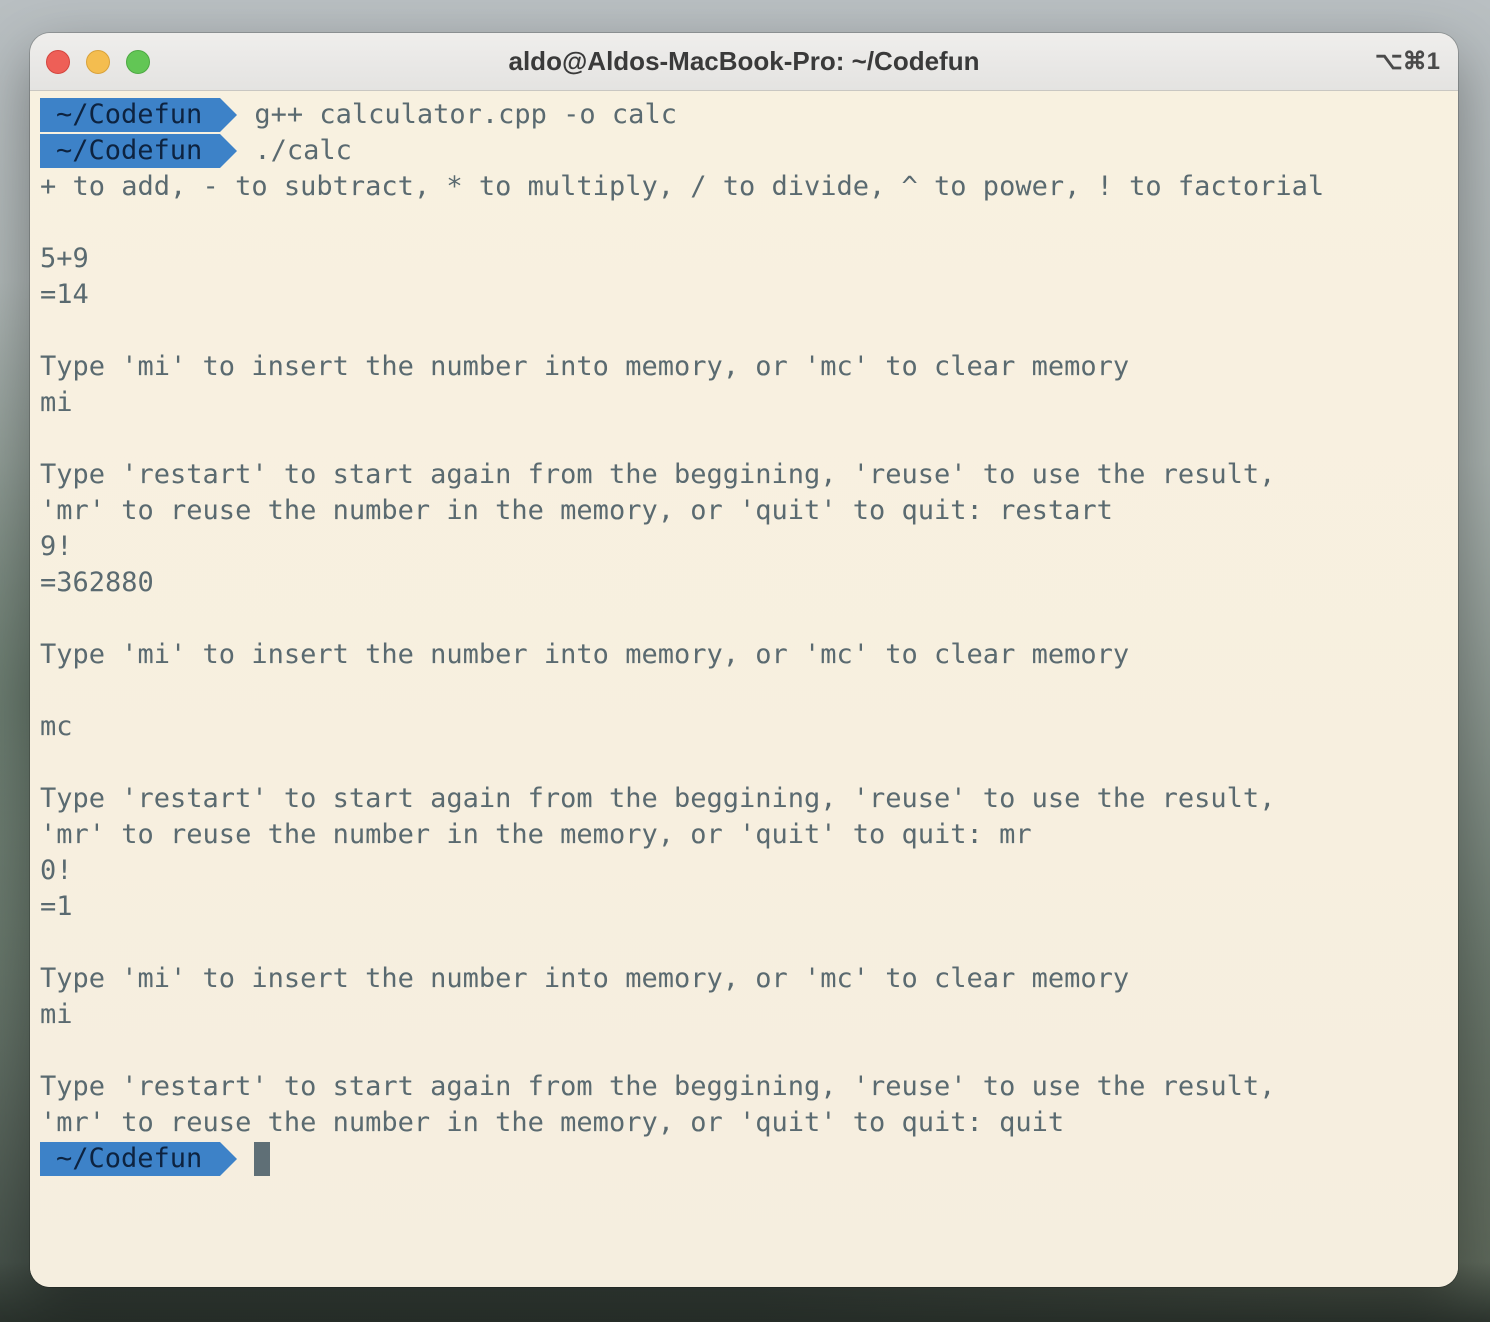 The height and width of the screenshot is (1322, 1490). What do you see at coordinates (56, 906) in the screenshot?
I see `output-line: =1` at bounding box center [56, 906].